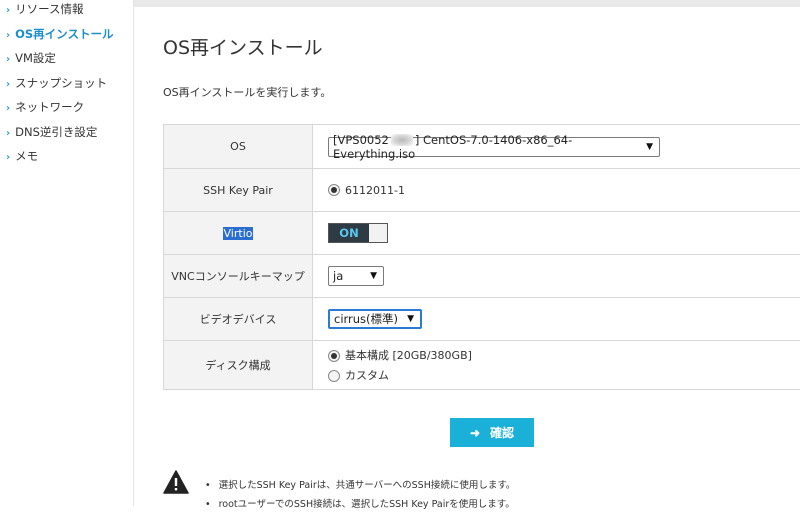  I want to click on confirm-button: ➜ 確認, so click(492, 432).